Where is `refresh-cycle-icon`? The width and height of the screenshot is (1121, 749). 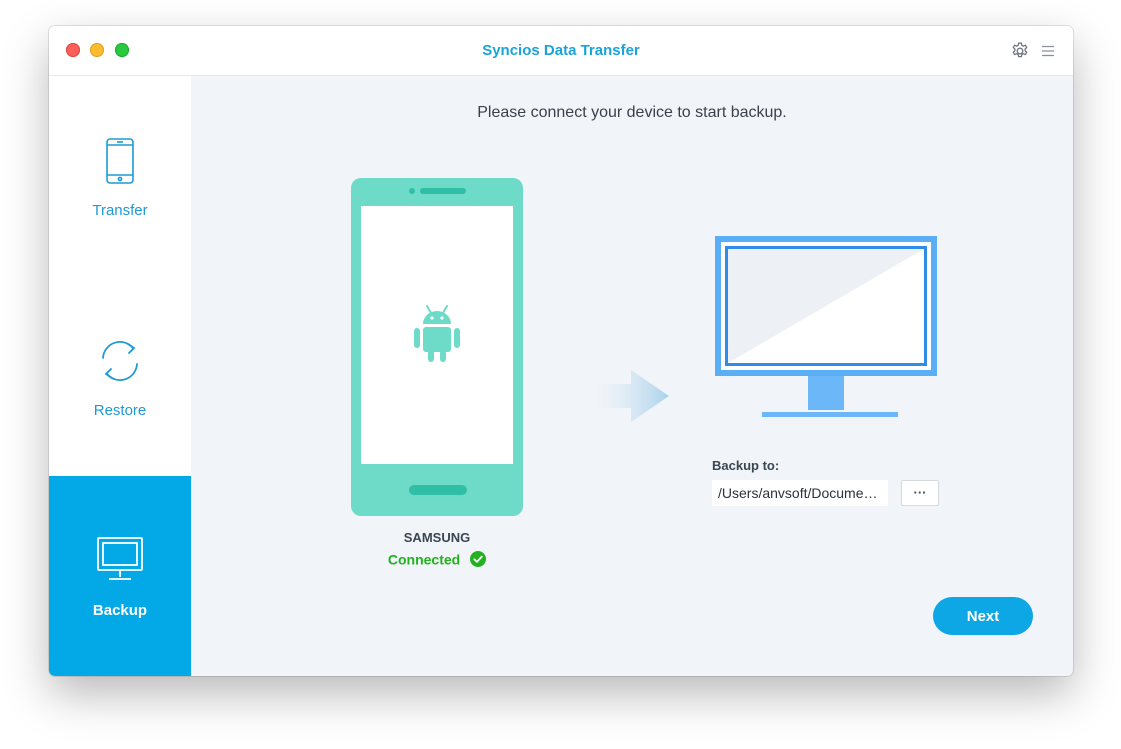 refresh-cycle-icon is located at coordinates (120, 361).